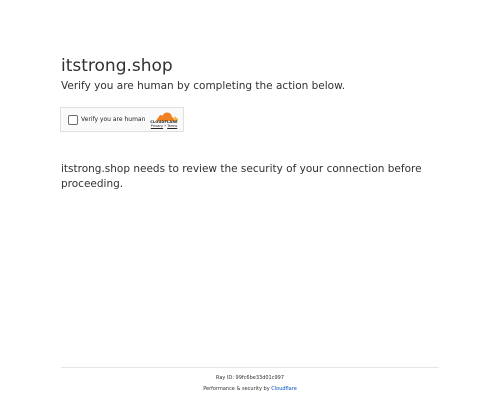 This screenshot has width=500, height=400. Describe the element at coordinates (225, 378) in the screenshot. I see `ray-id-label: Ray ID:` at that location.